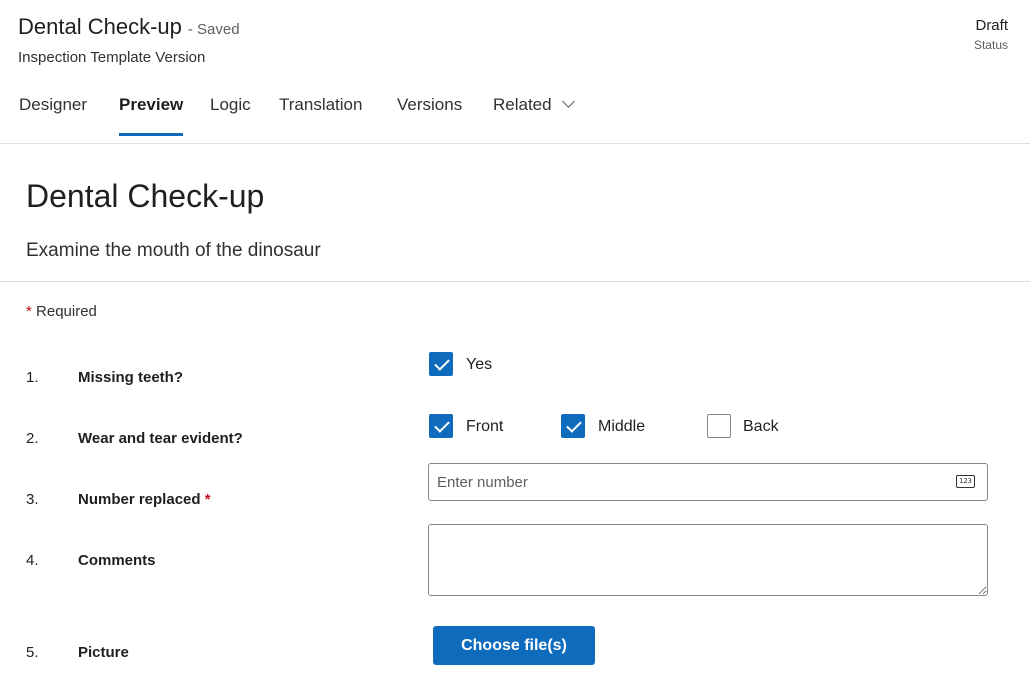 This screenshot has width=1030, height=690. Describe the element at coordinates (117, 560) in the screenshot. I see `question-label-comments: Comments` at that location.